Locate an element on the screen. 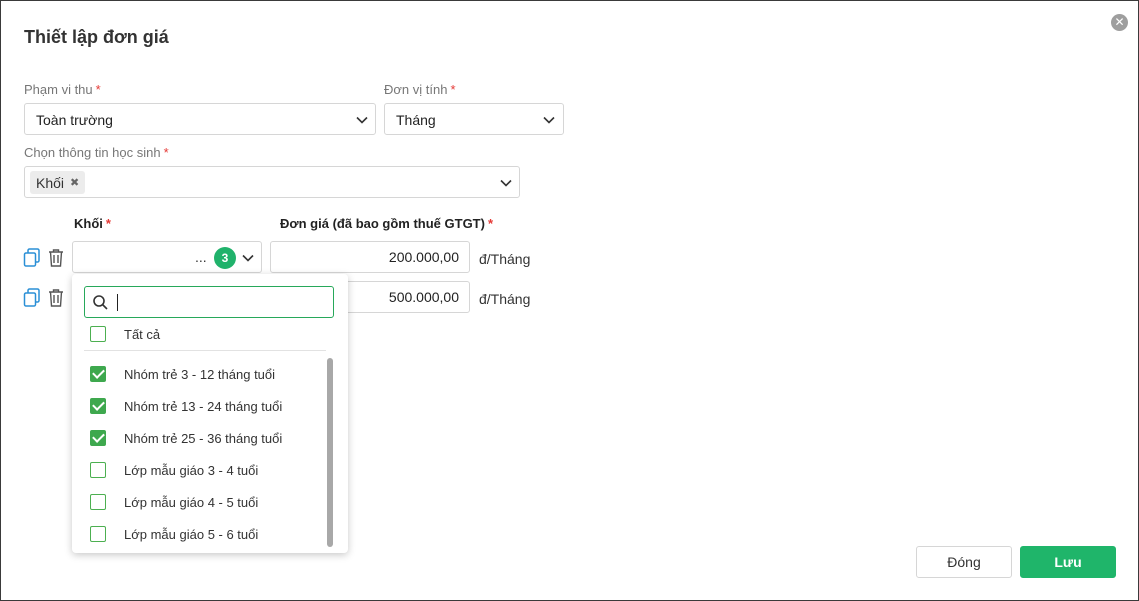 The width and height of the screenshot is (1139, 601). save-button: Lưu is located at coordinates (1068, 562).